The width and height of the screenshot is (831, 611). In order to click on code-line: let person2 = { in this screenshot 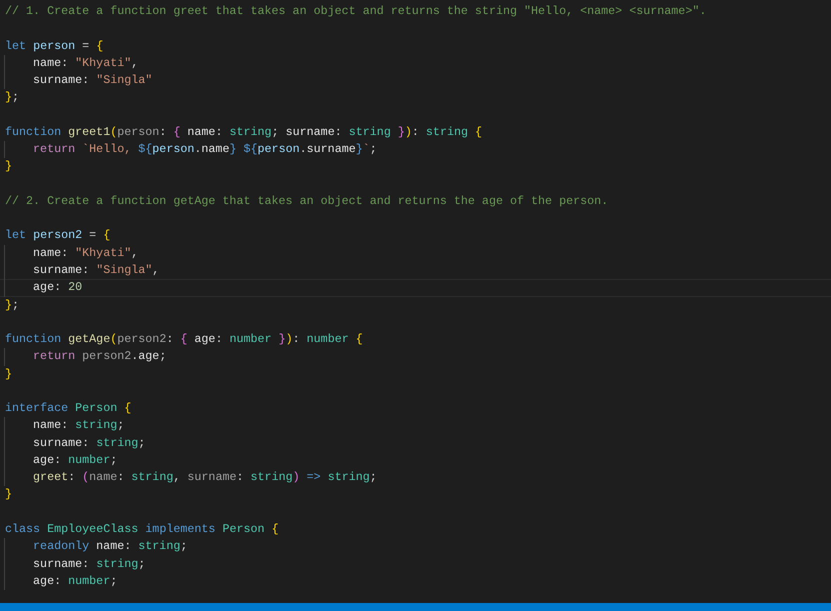, I will do `click(57, 235)`.